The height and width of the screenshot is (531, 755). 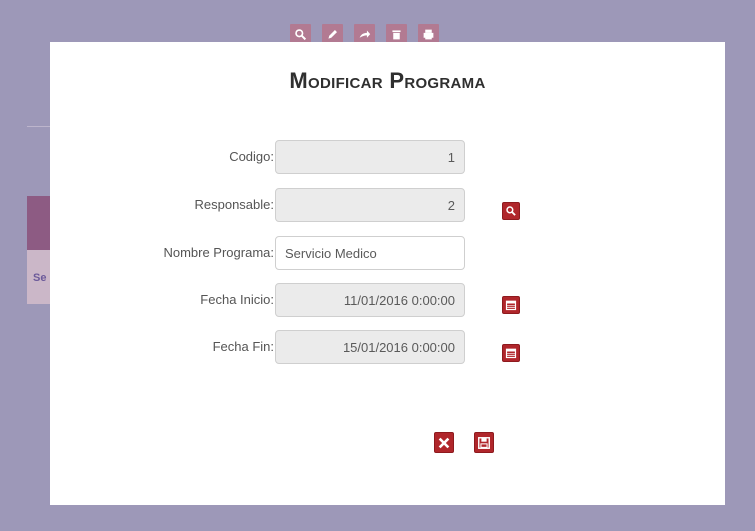 I want to click on fecha-inicio-calendar-button, so click(x=511, y=305).